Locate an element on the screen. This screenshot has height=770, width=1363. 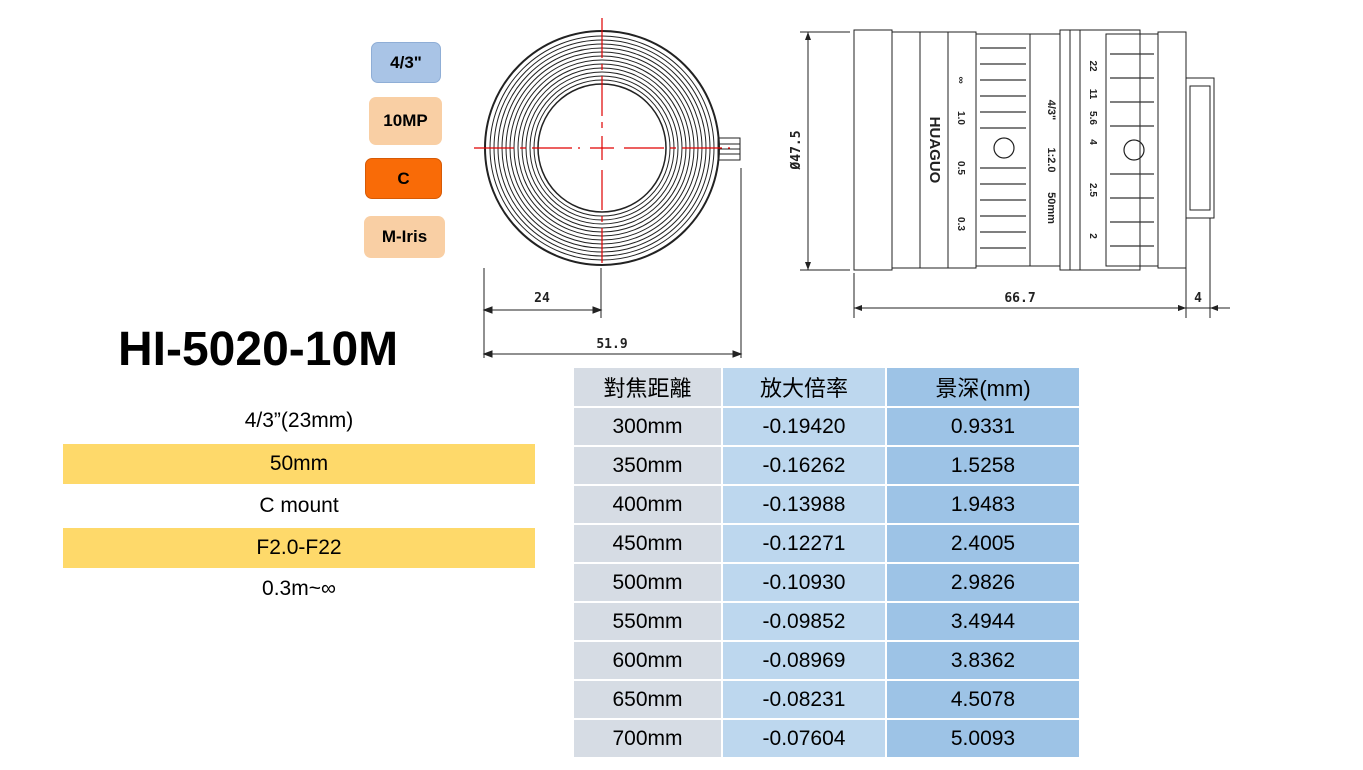
dim-length-label: 66.7 is located at coordinates (1019, 298).